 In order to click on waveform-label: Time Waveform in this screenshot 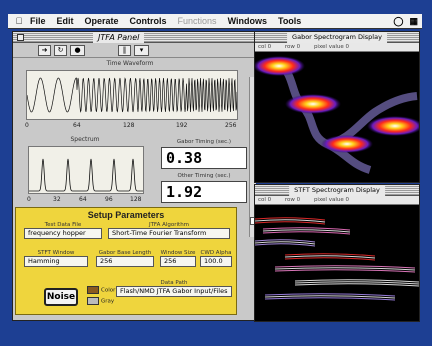, I will do `click(130, 63)`.